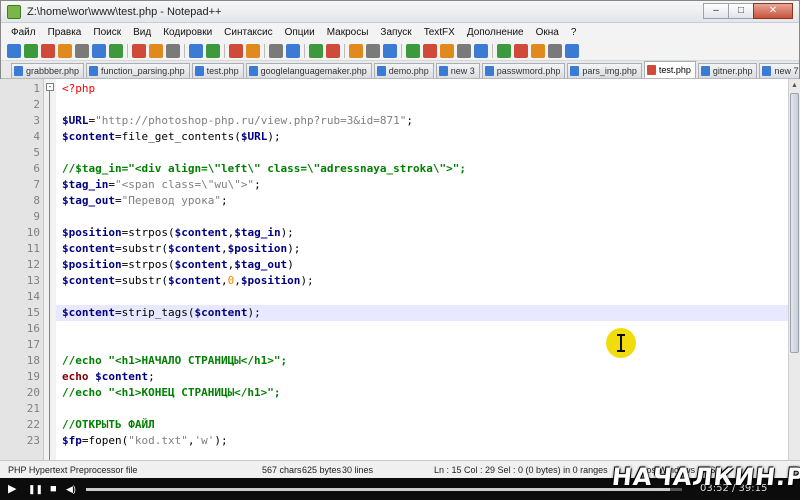 This screenshot has width=800, height=500. I want to click on tool-d-icon, so click(555, 50).